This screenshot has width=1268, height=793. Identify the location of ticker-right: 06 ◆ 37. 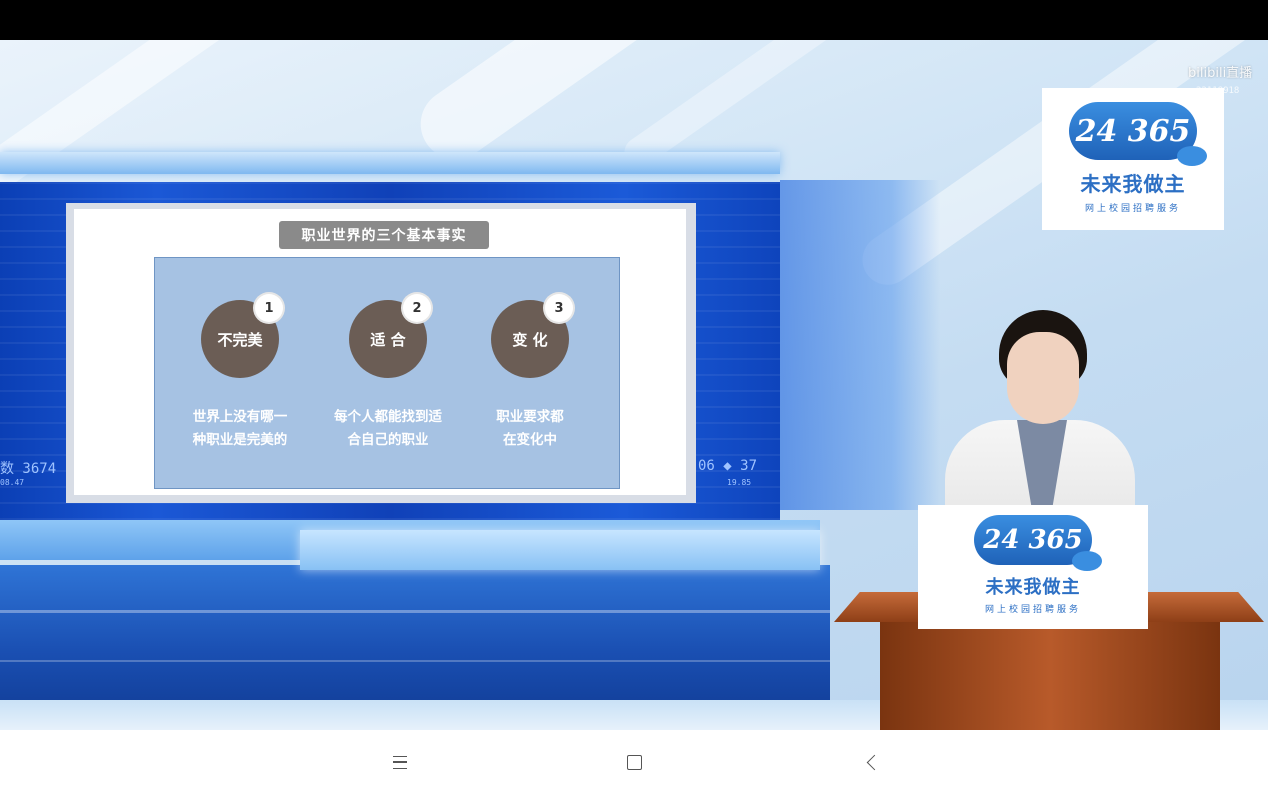
(728, 466).